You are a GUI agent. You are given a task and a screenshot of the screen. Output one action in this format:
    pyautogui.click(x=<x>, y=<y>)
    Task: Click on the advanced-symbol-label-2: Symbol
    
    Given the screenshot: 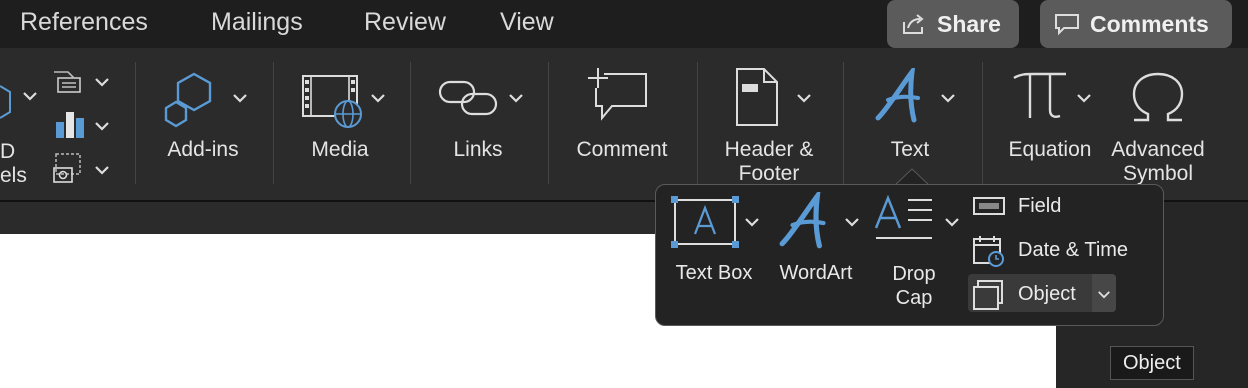 What is the action you would take?
    pyautogui.click(x=1158, y=173)
    